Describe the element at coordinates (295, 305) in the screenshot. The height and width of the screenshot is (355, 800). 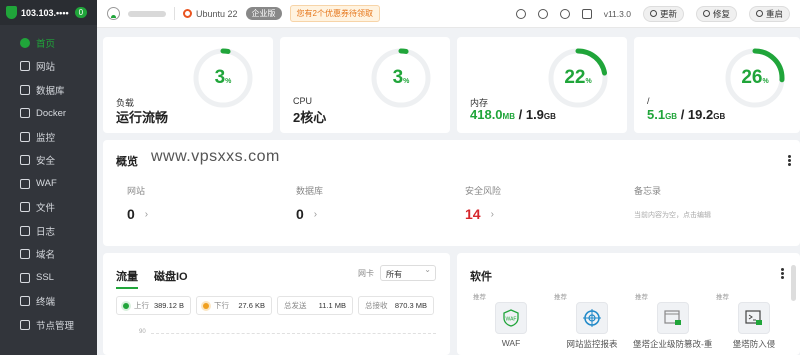
I see `metric-label: 总发送` at that location.